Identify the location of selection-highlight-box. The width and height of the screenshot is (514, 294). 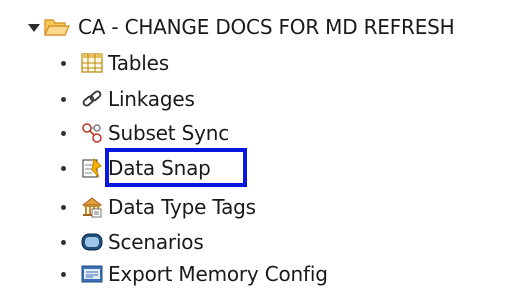
(176, 167).